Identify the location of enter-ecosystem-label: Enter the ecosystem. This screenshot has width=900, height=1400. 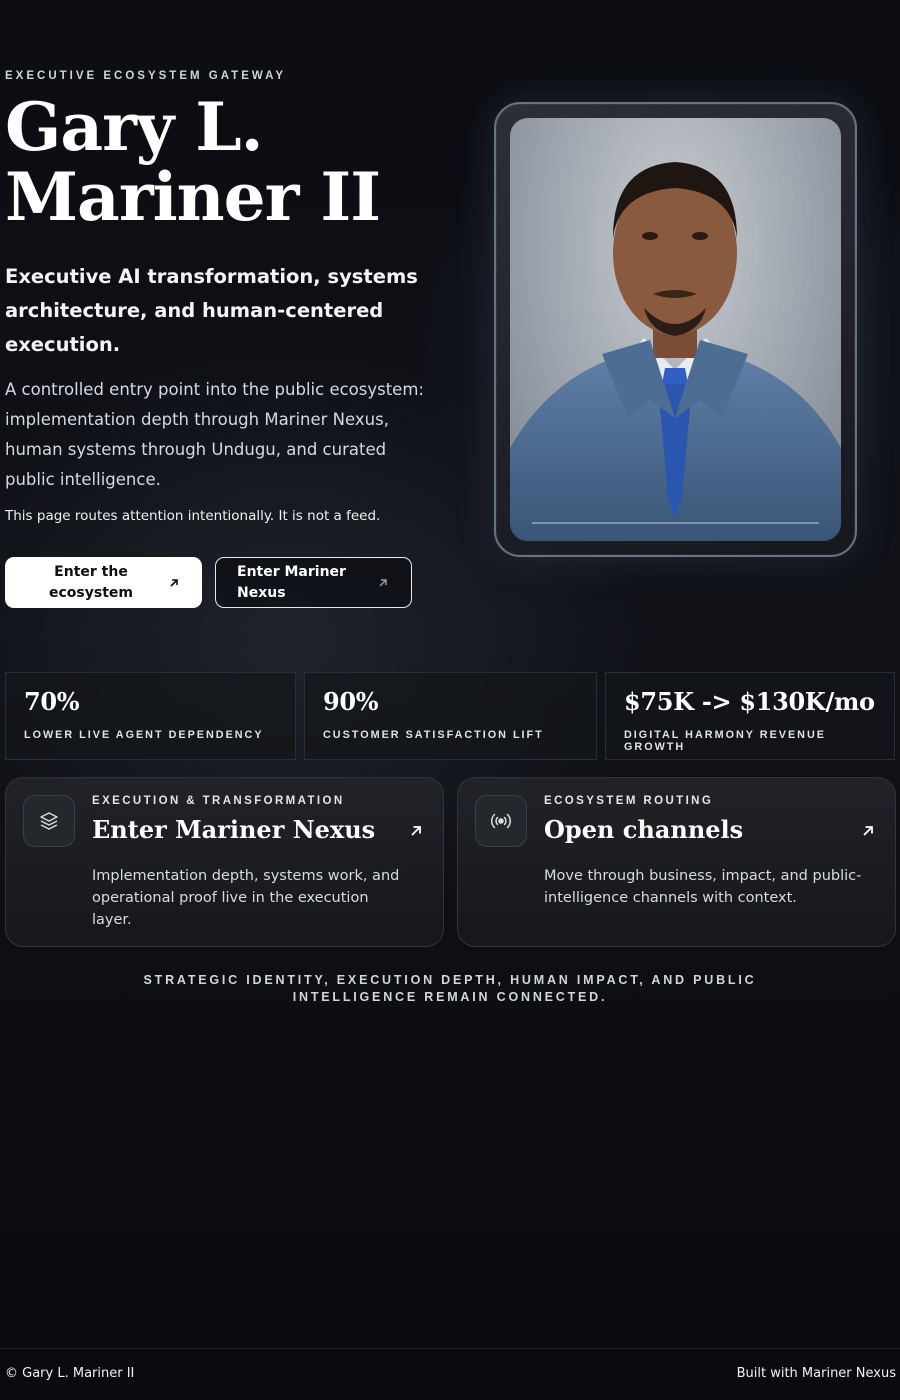
(91, 582).